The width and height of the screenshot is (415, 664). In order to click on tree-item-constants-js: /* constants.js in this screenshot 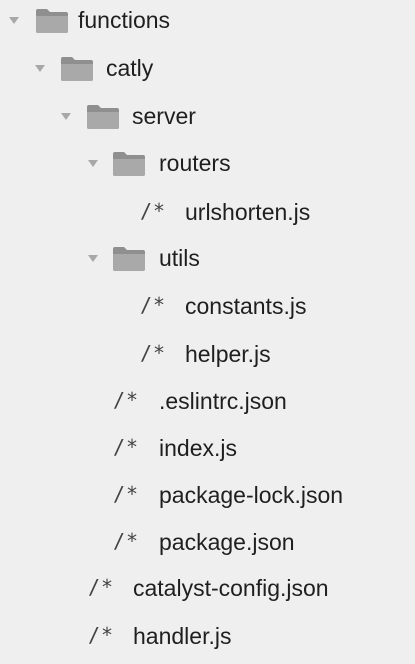, I will do `click(207, 306)`.